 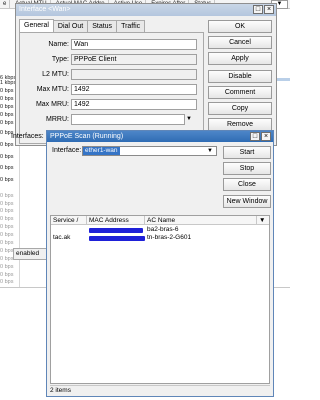 I want to click on max-mru-field: 1492, so click(x=134, y=104).